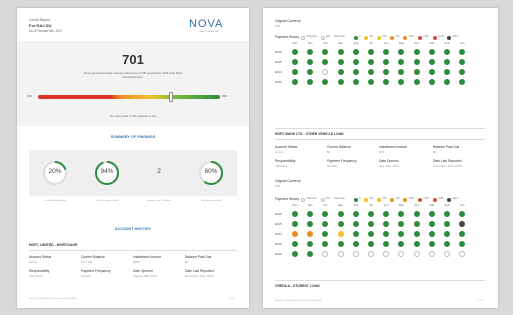 The image size is (513, 315). I want to click on field-label: Date Opened, so click(143, 271).